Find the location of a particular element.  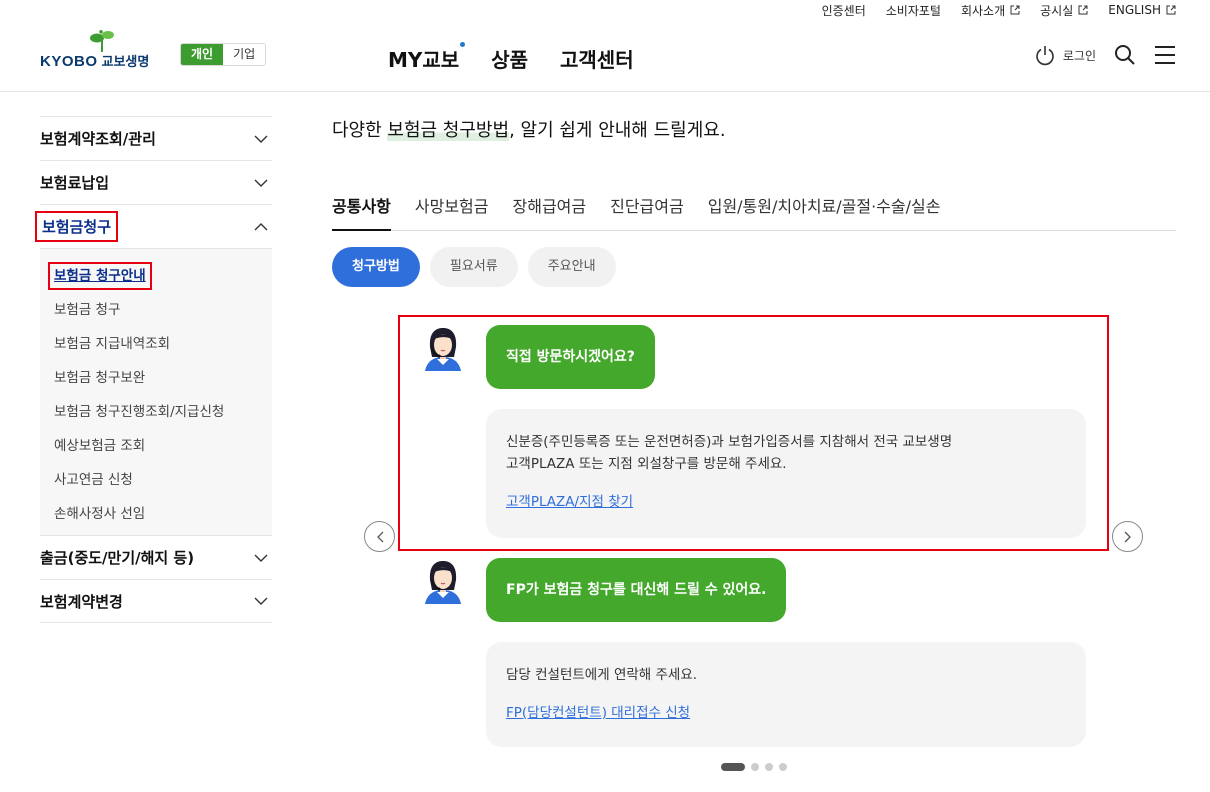

logo-text: KYOBO 교보생명 is located at coordinates (94, 60).